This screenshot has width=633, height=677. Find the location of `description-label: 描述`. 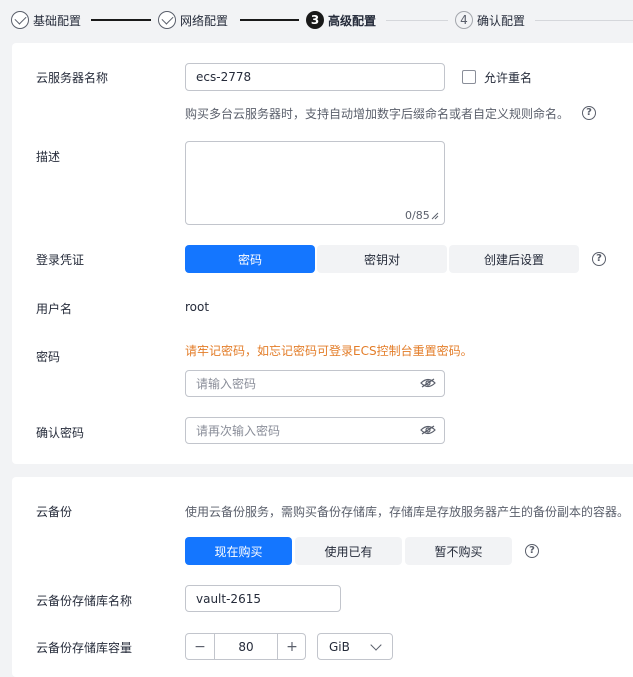

description-label: 描述 is located at coordinates (48, 157).